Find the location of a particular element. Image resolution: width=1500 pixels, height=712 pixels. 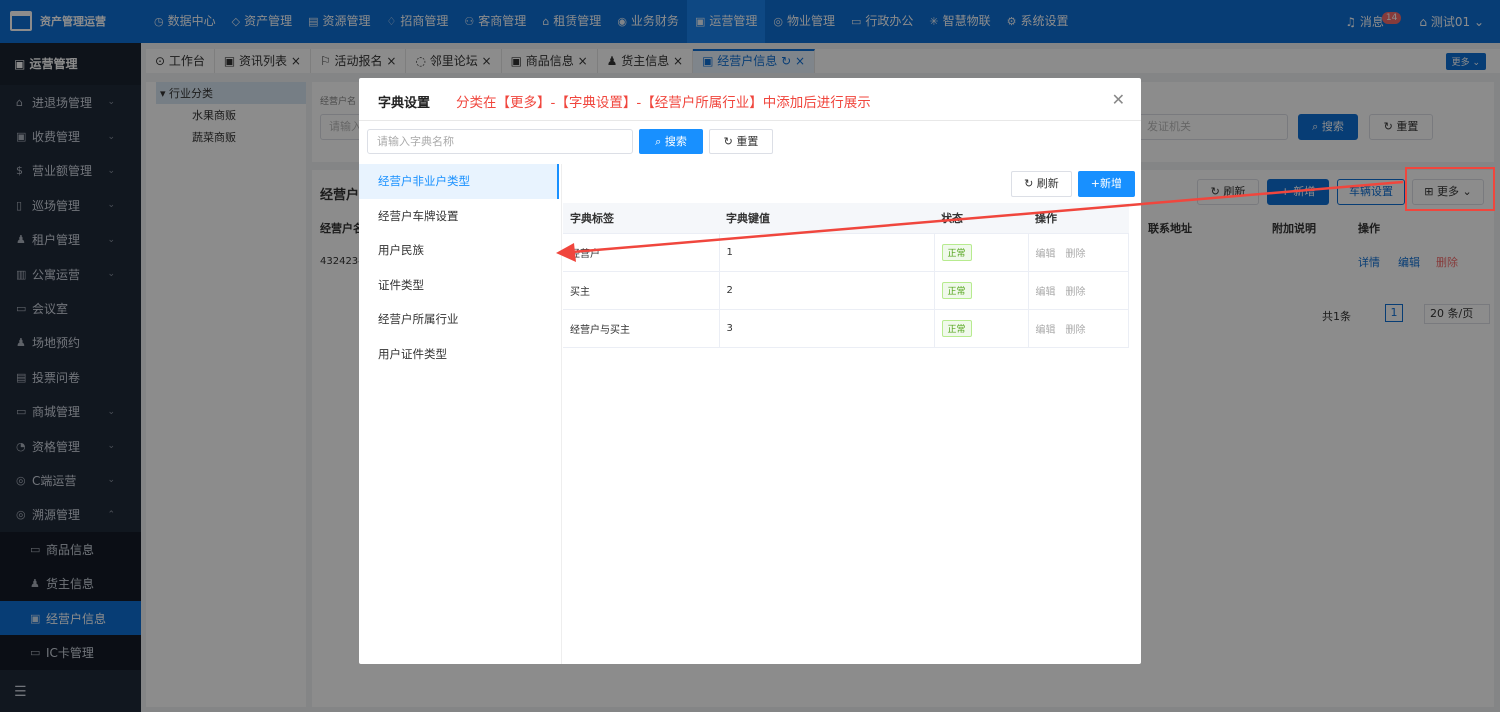

annotation-arrow is located at coordinates (980, 221).